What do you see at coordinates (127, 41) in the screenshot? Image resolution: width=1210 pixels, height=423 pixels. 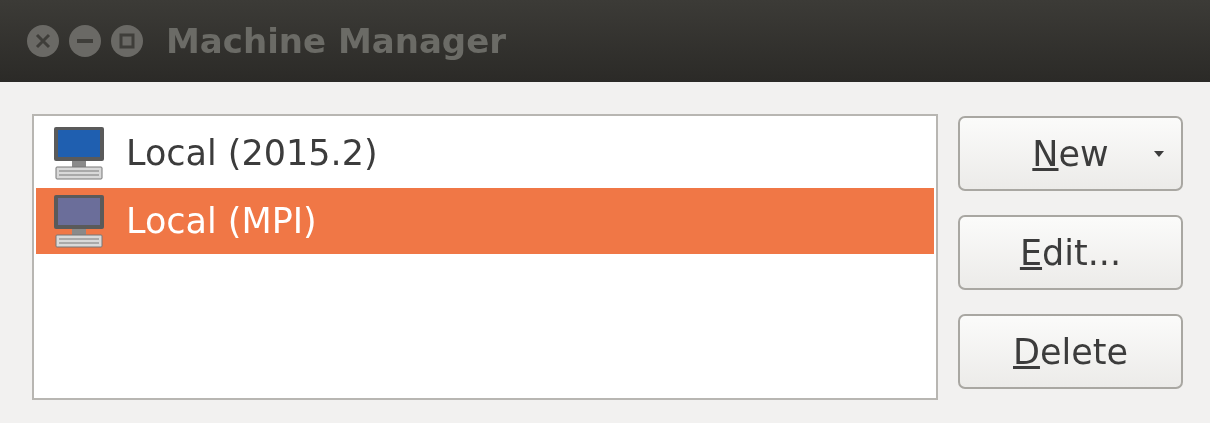 I see `maximize-icon` at bounding box center [127, 41].